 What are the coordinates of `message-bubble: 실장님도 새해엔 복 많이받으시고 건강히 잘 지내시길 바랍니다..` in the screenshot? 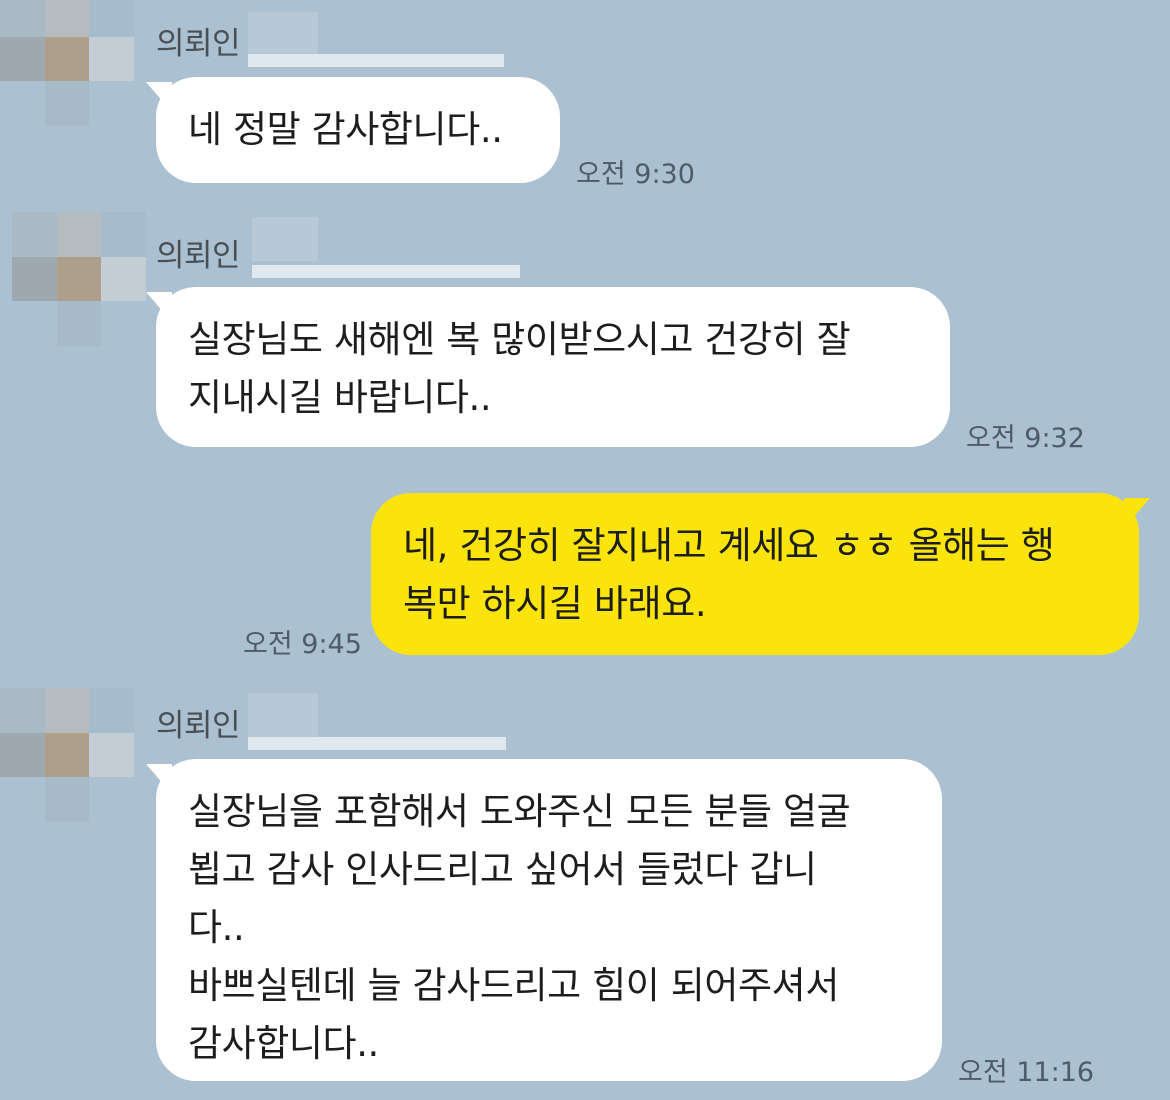 It's located at (553, 367).